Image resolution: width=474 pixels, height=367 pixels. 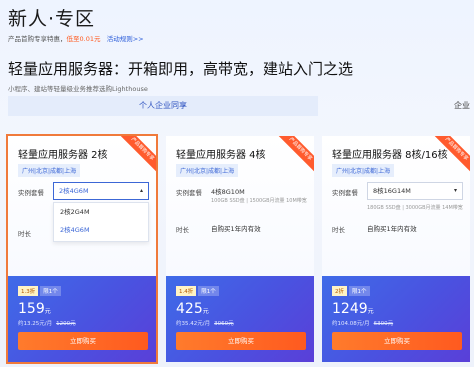 What do you see at coordinates (163, 106) in the screenshot?
I see `tab-personal-enterprise: 个人企业同享` at bounding box center [163, 106].